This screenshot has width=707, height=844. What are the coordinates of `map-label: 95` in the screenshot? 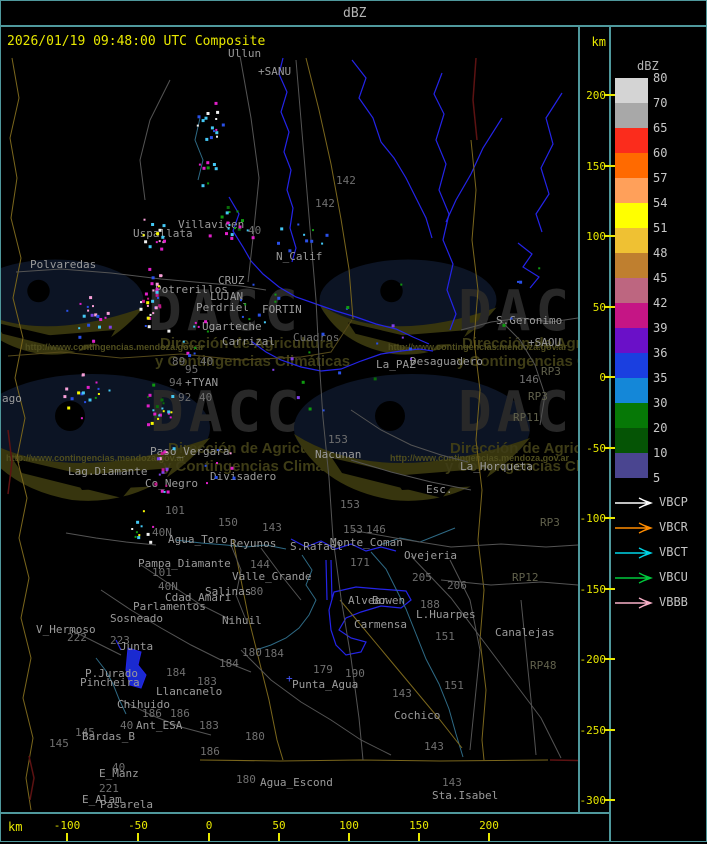 It's located at (191, 369).